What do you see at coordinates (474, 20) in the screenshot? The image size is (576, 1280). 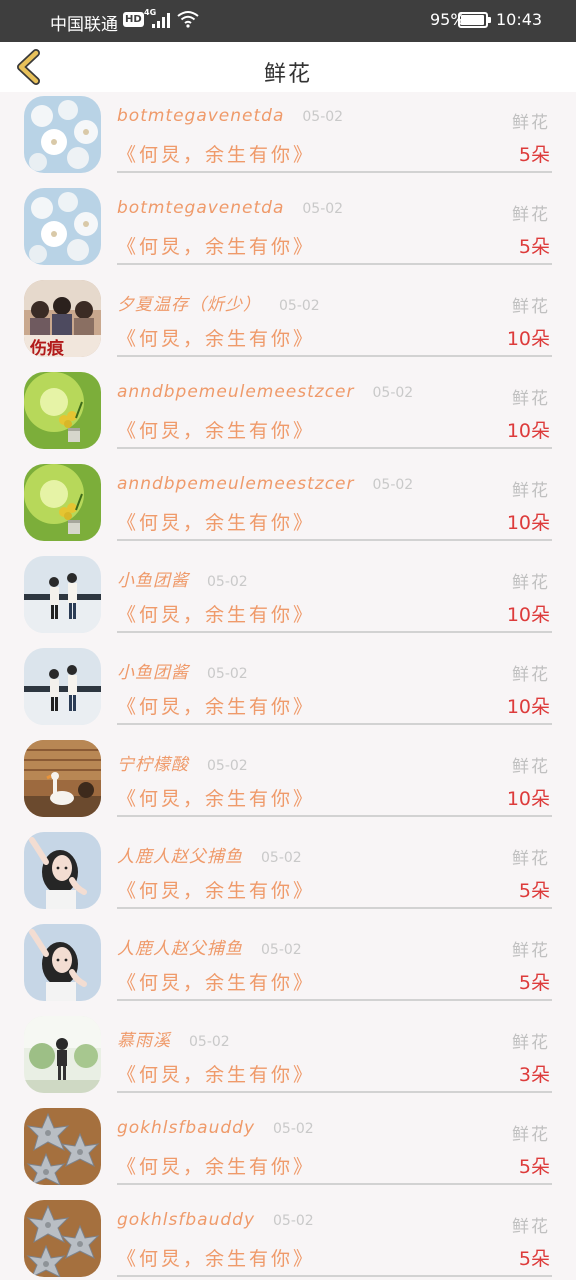 I see `battery-icon` at bounding box center [474, 20].